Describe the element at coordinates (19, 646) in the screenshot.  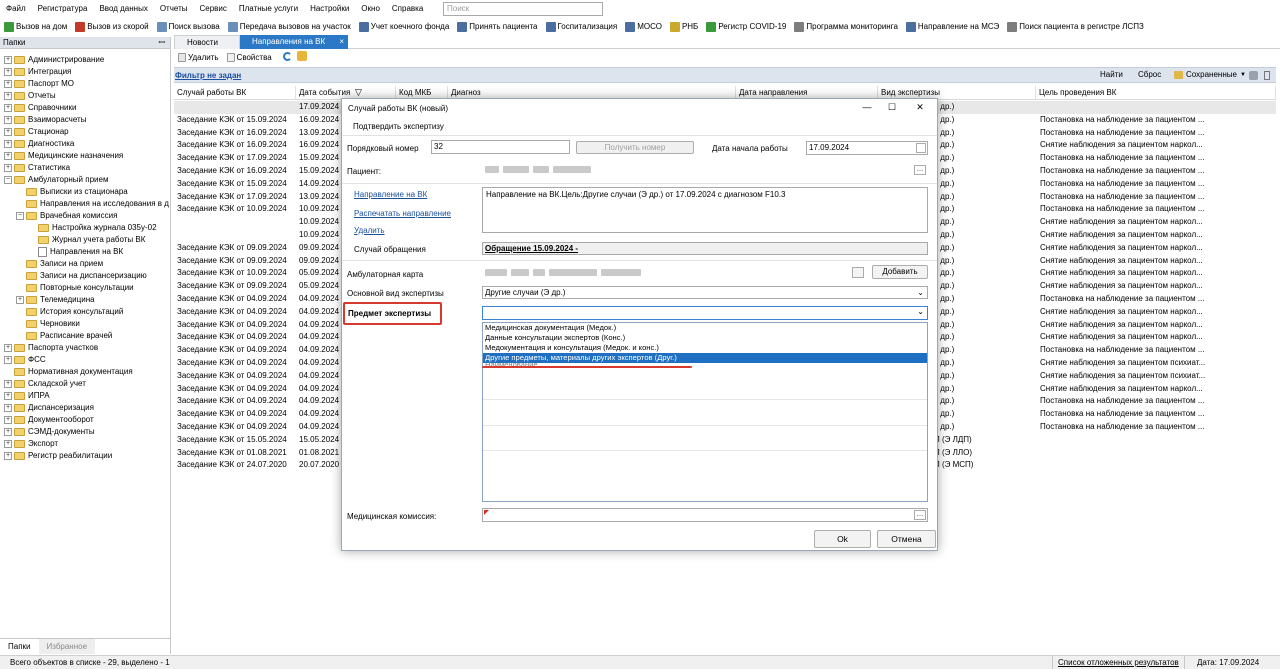
I see `tab-folders: Папки` at that location.